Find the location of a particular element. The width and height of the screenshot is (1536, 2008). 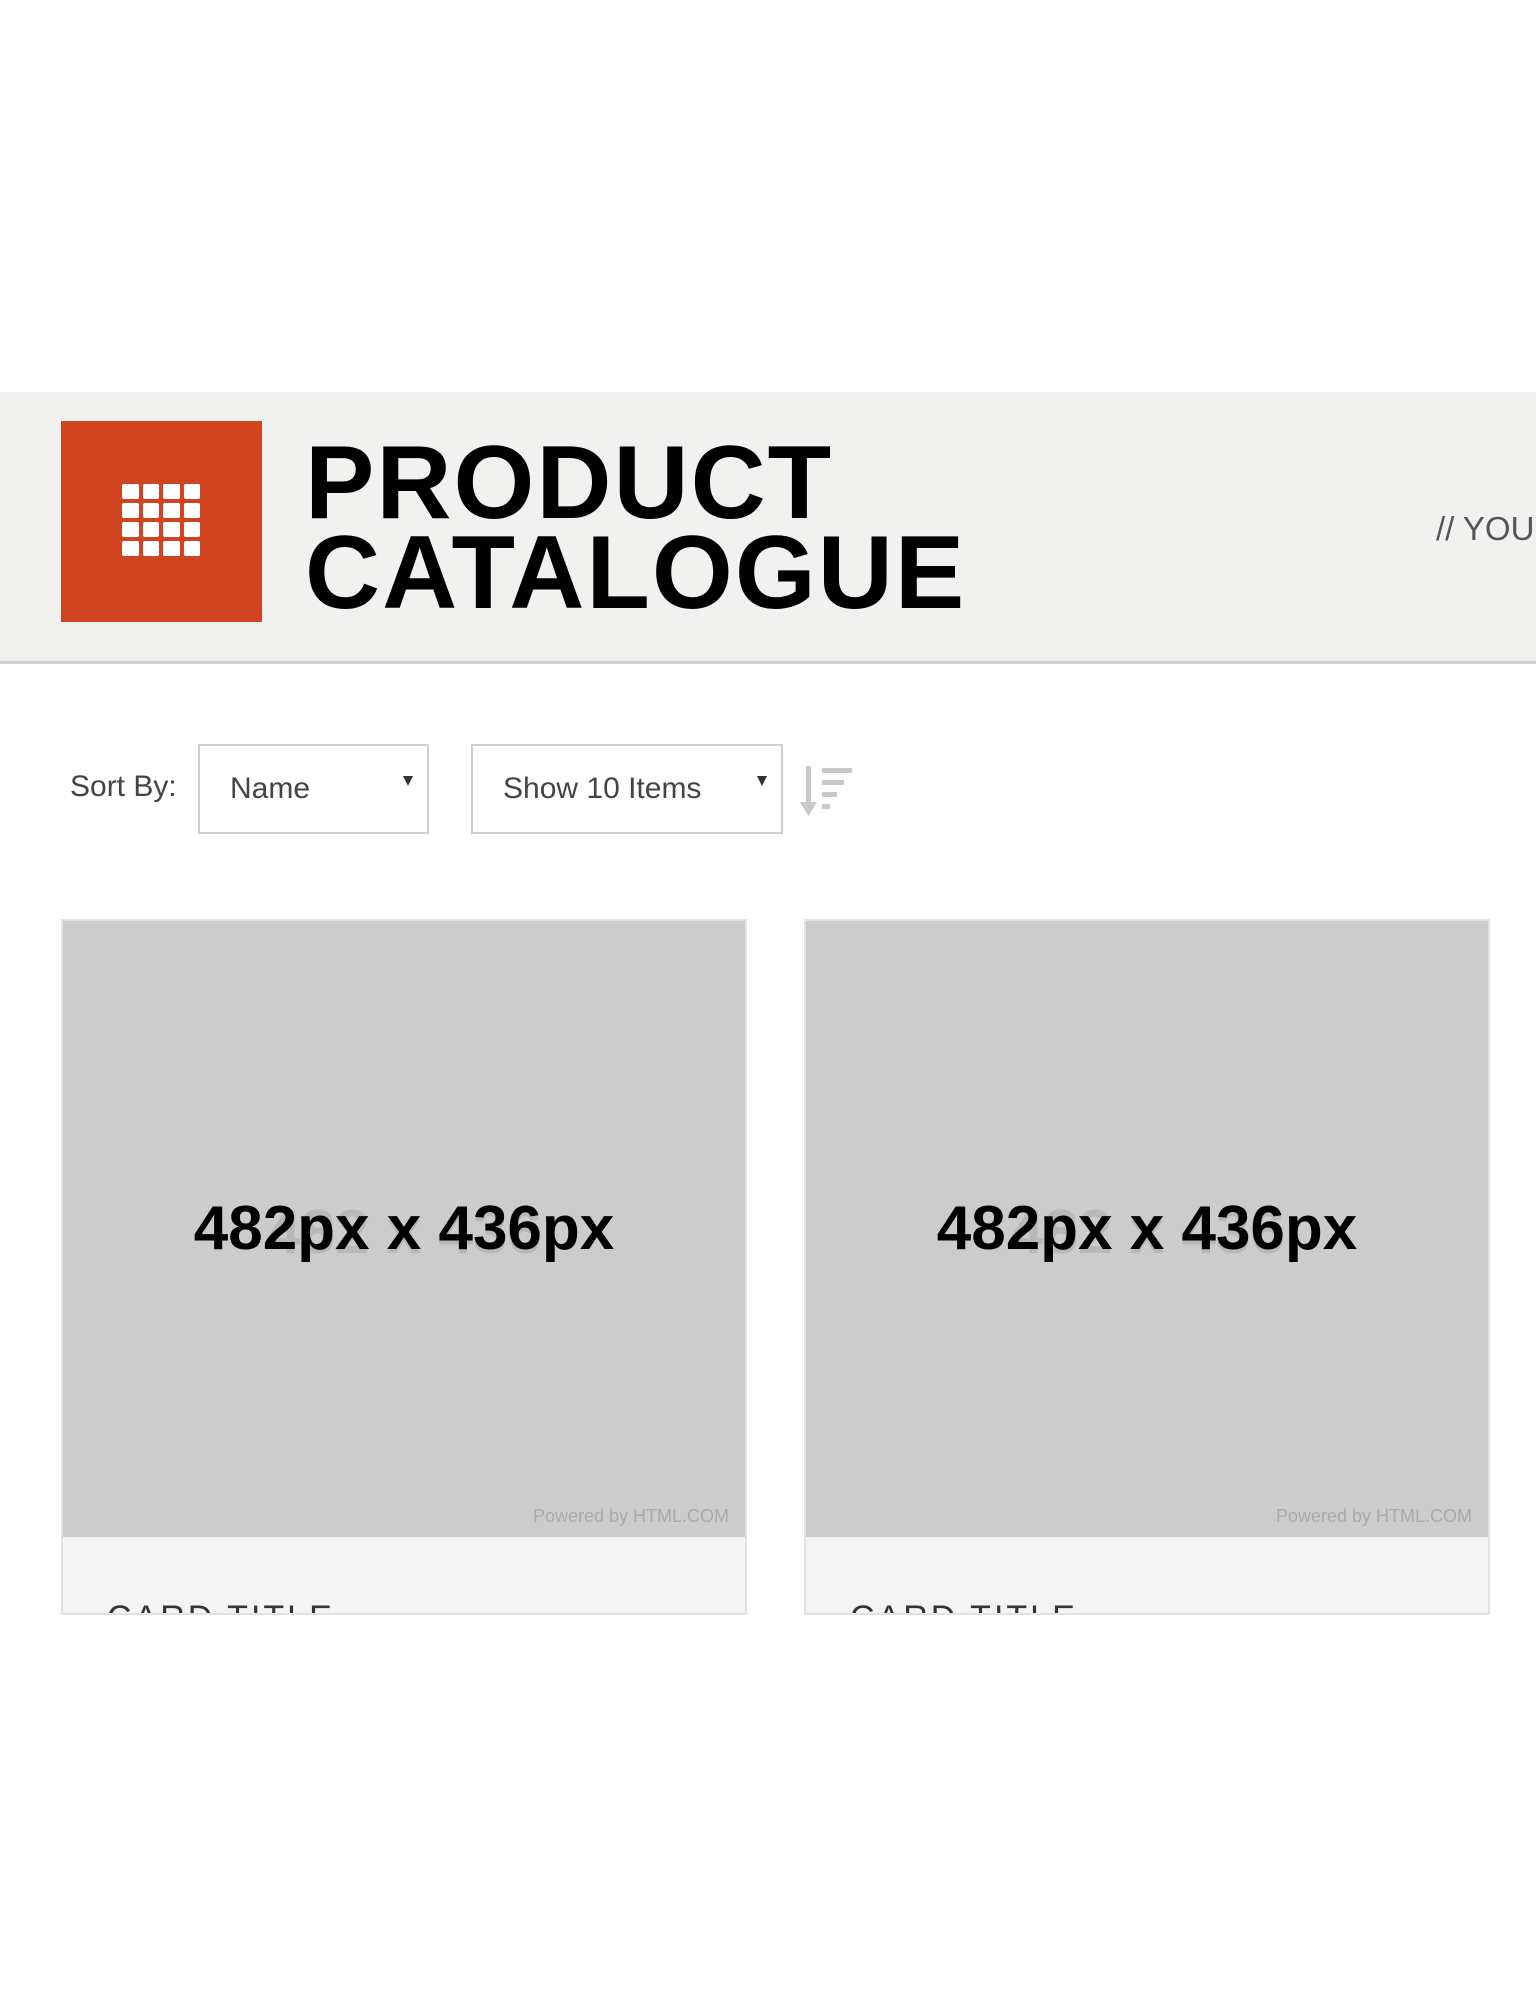

page-title: PRODUCT CATALOGUE is located at coordinates (636, 531).